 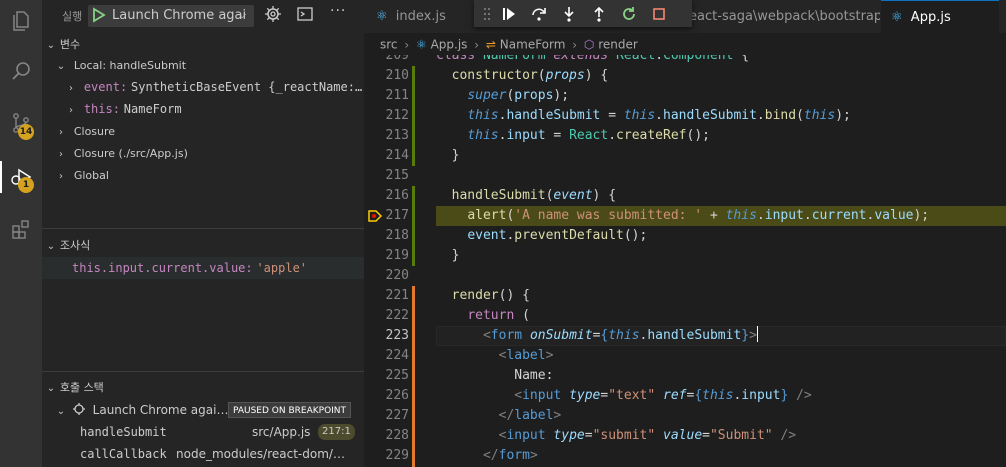 I want to click on var-row-this: › this: NameForm, so click(x=203, y=109).